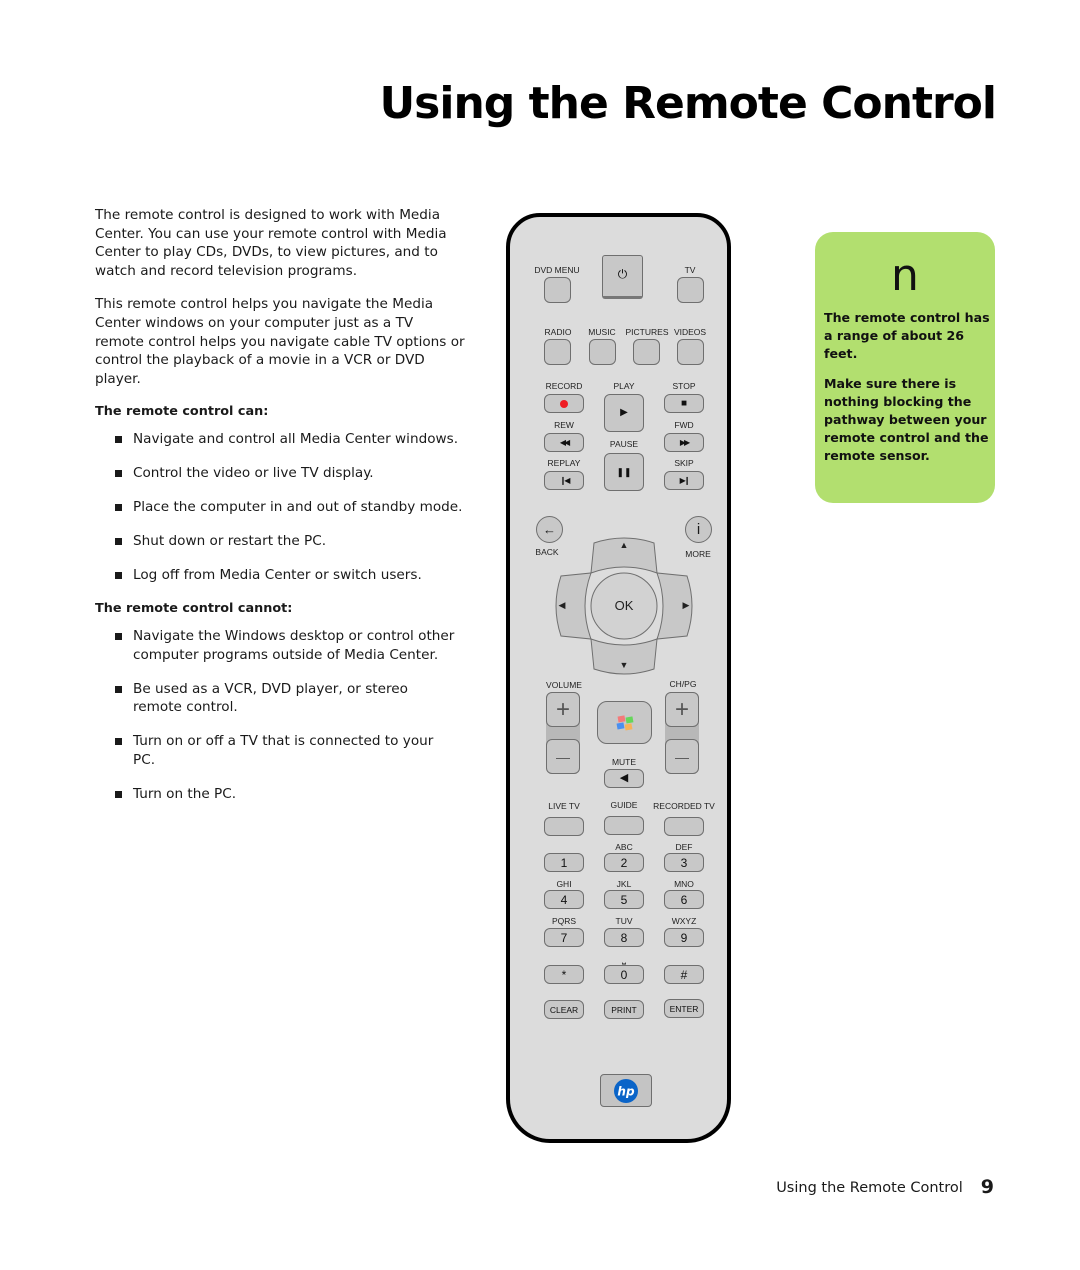  I want to click on print-button: PRINT, so click(624, 1009).